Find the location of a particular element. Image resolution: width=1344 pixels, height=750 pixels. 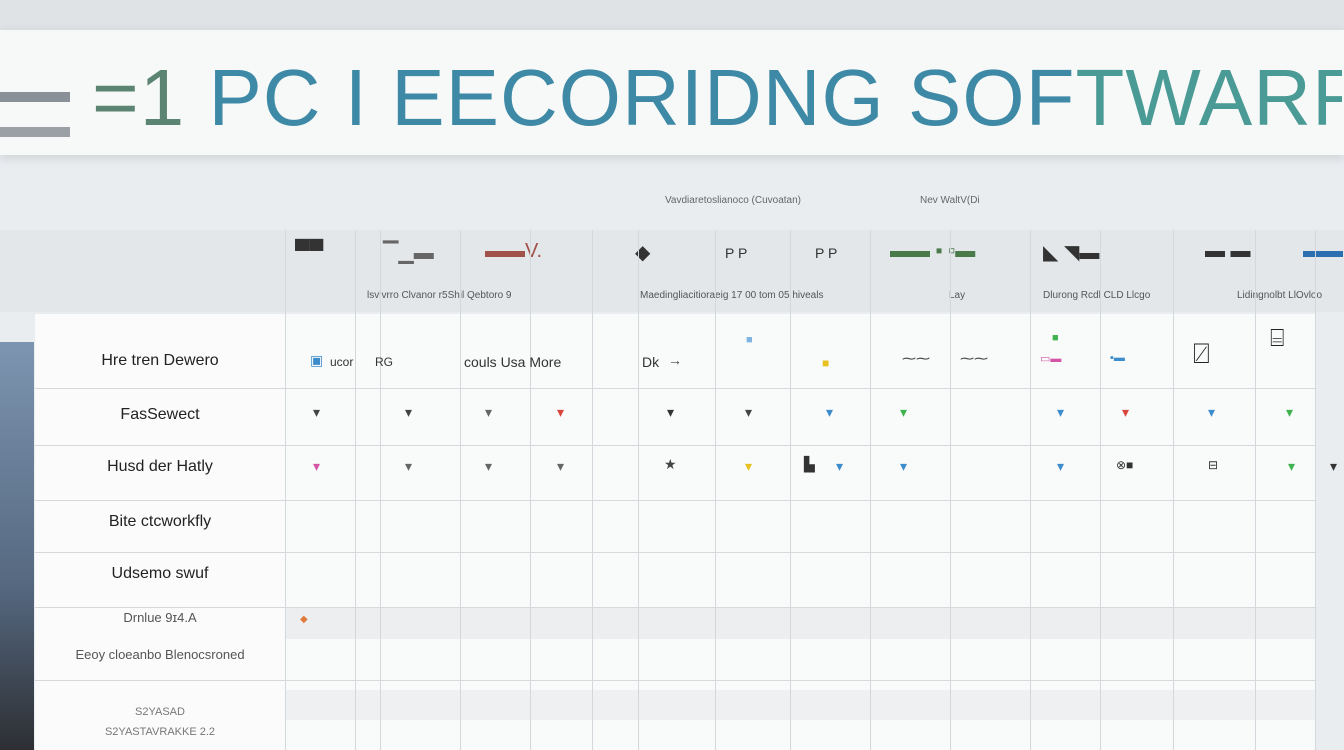

app-icon: ▭▬ is located at coordinates (1051, 359).